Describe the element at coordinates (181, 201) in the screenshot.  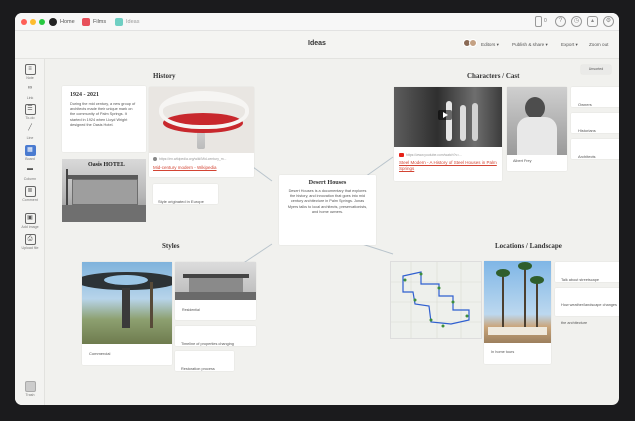
I see `history-europe-text: Style originated in Europe` at that location.